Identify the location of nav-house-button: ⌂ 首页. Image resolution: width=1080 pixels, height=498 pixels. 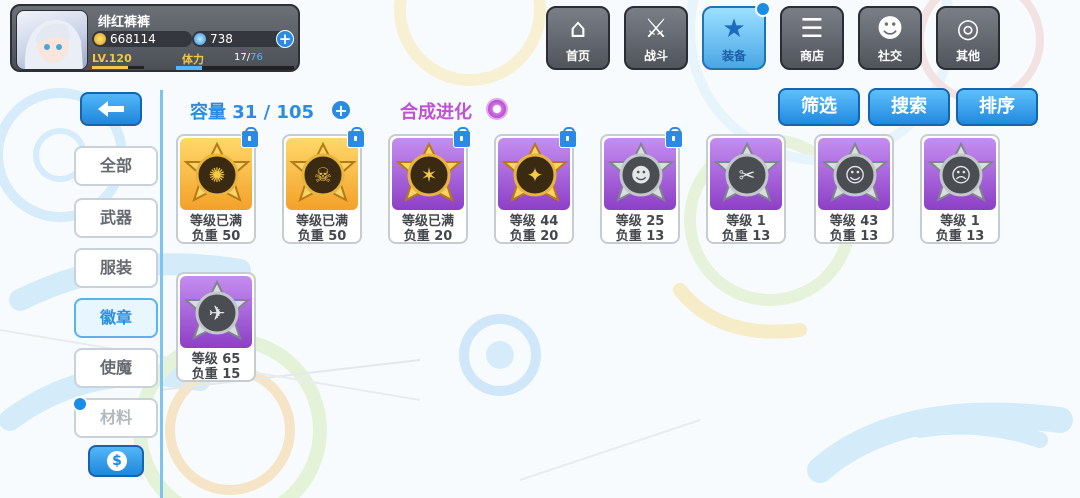
(578, 38).